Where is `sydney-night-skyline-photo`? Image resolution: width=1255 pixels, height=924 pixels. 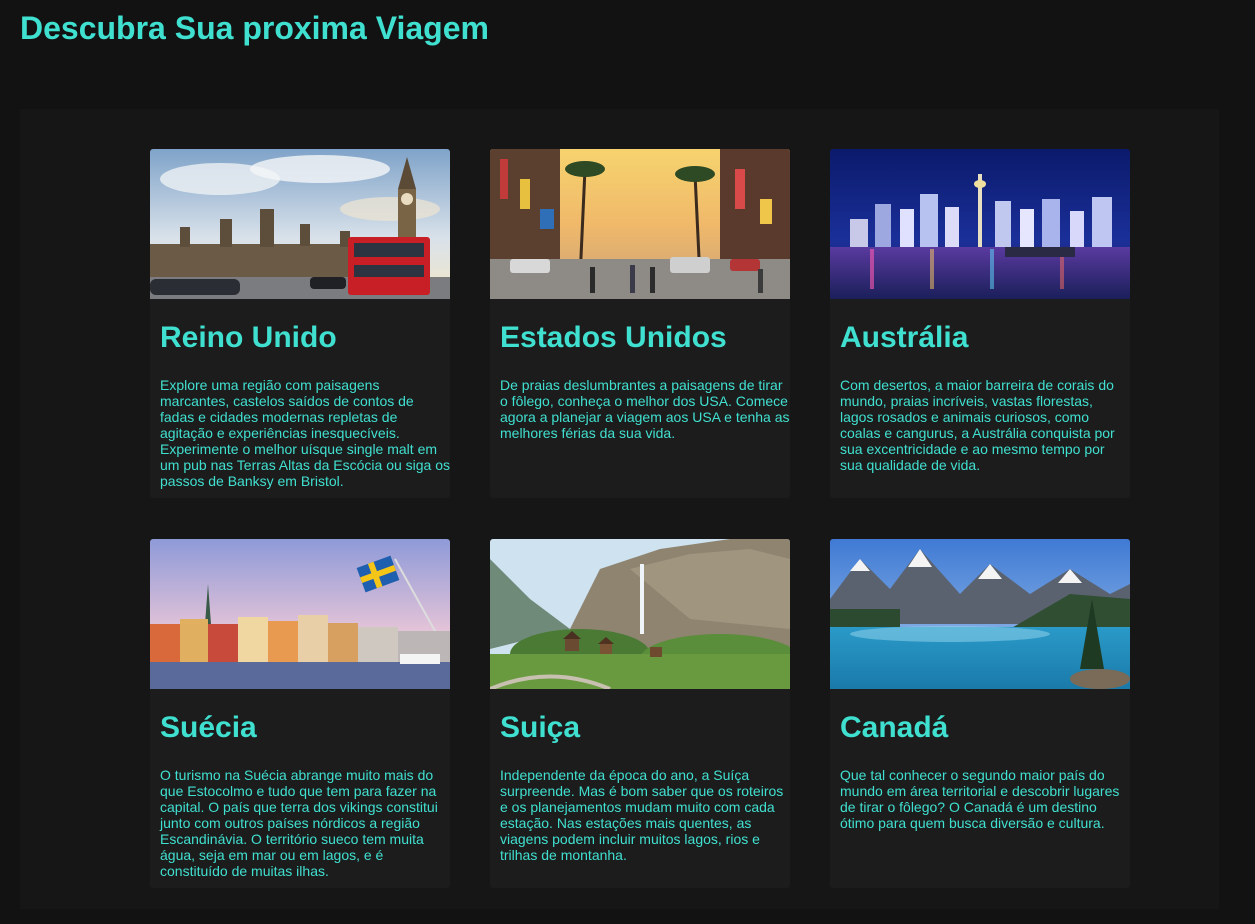
sydney-night-skyline-photo is located at coordinates (980, 224).